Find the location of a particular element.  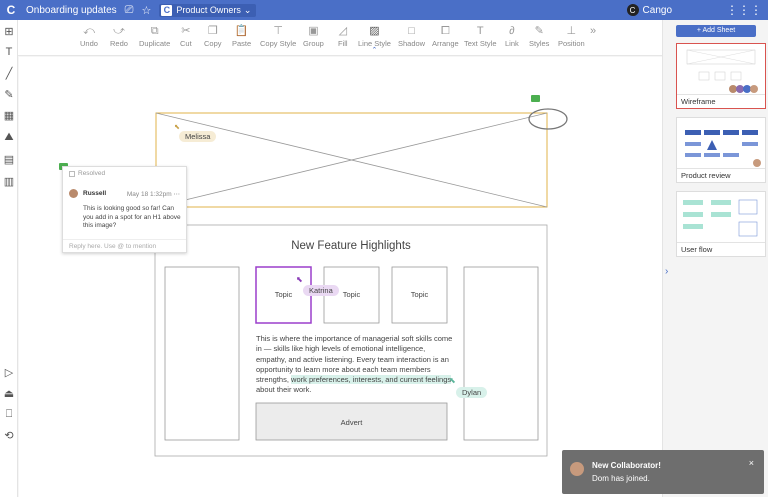

collaborator-tag-dylan: Dylan is located at coordinates (472, 392).